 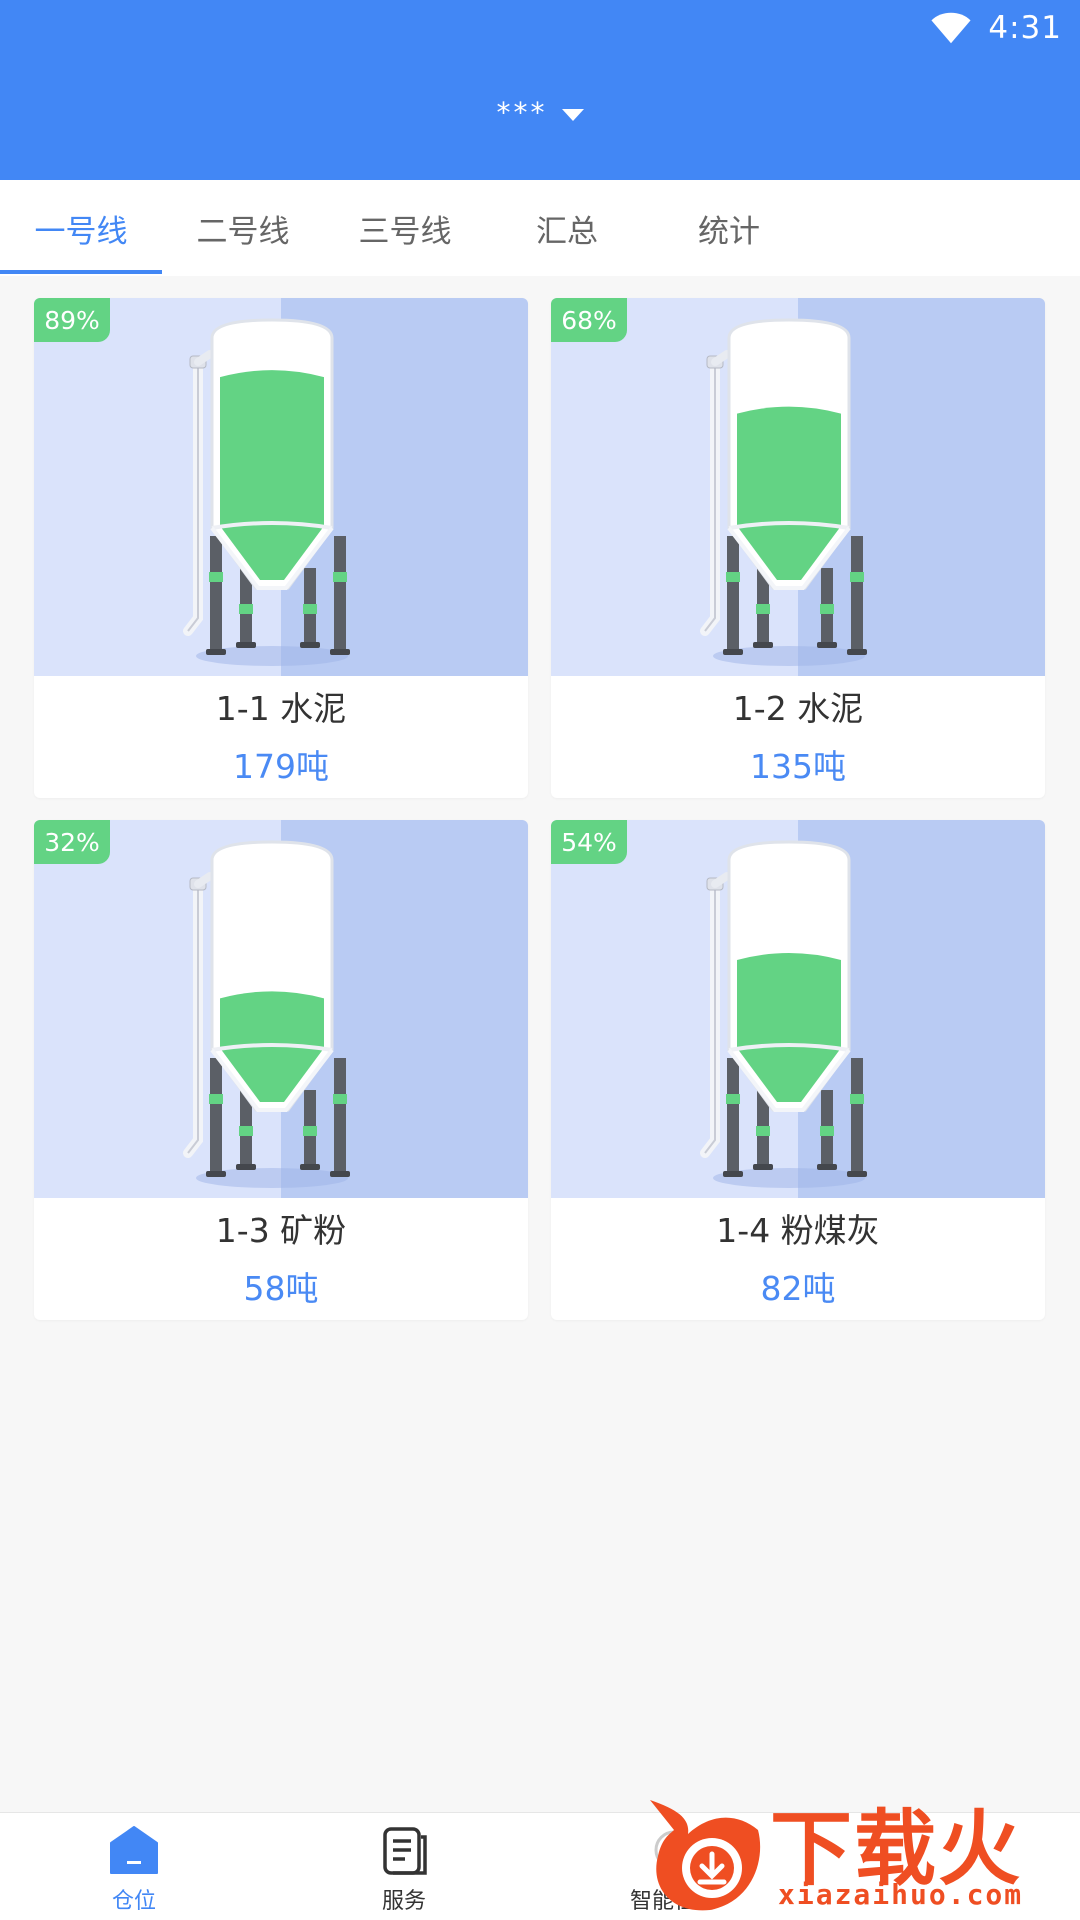 I want to click on silo-illustration: 68%, so click(x=798, y=487).